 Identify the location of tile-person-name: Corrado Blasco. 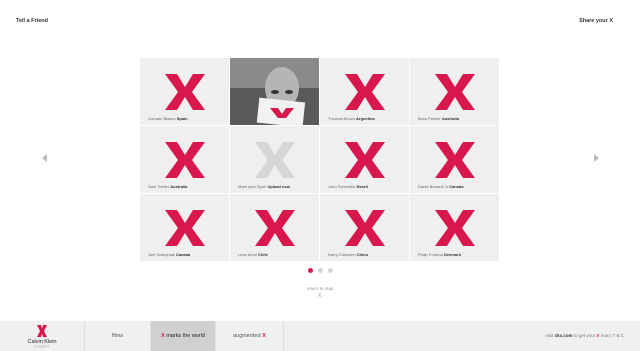
(162, 118).